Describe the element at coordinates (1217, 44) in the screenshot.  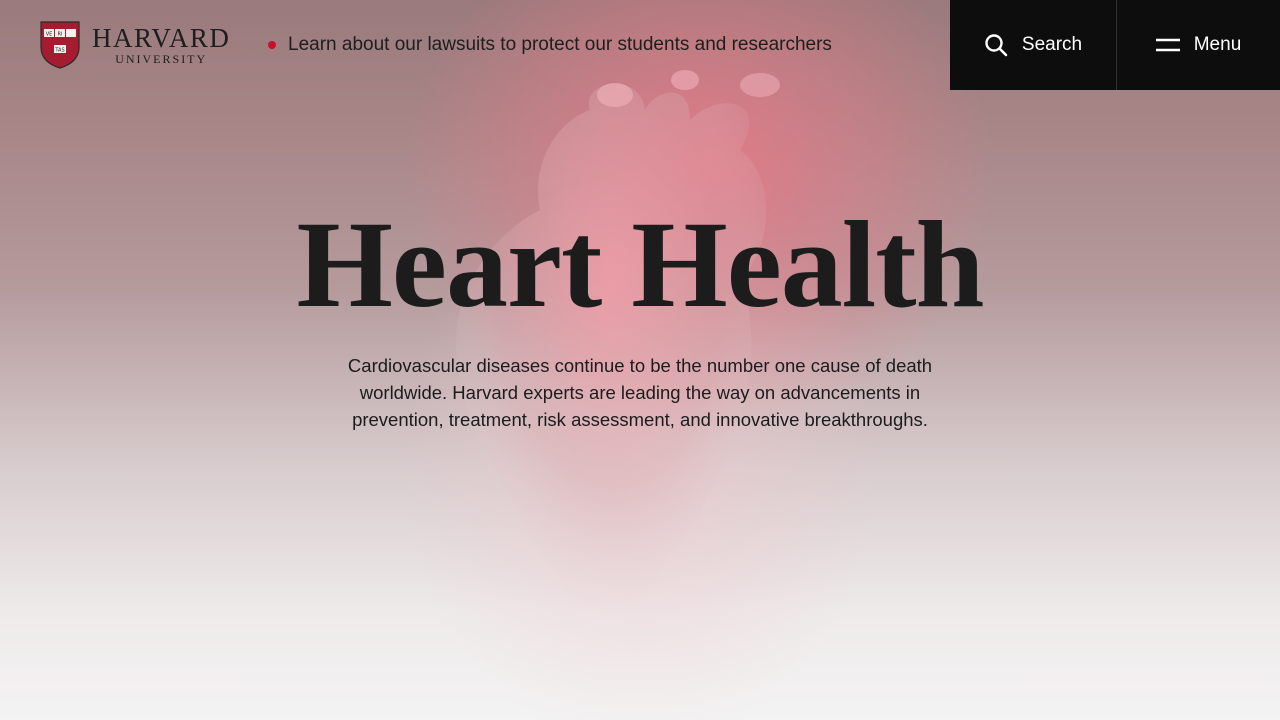
I see `menu-label: Menu` at that location.